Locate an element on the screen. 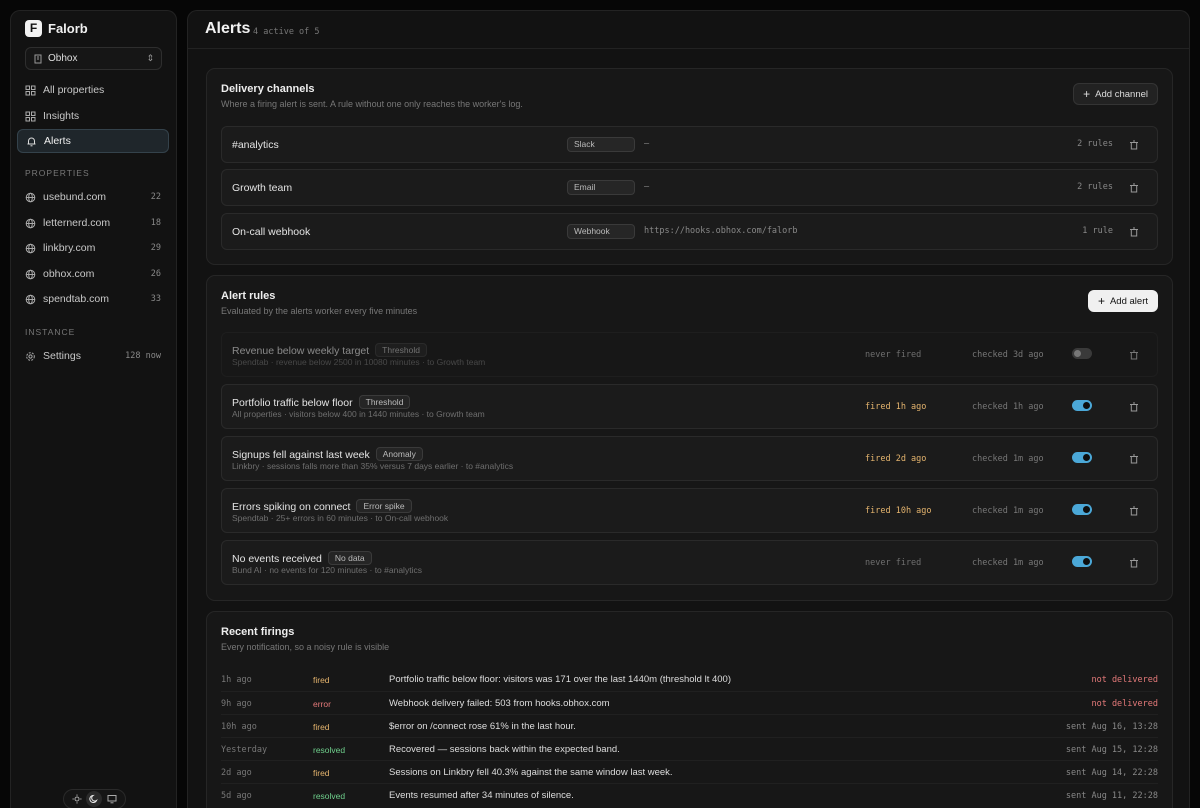 This screenshot has height=808, width=1200. moon-icon is located at coordinates (94, 798).